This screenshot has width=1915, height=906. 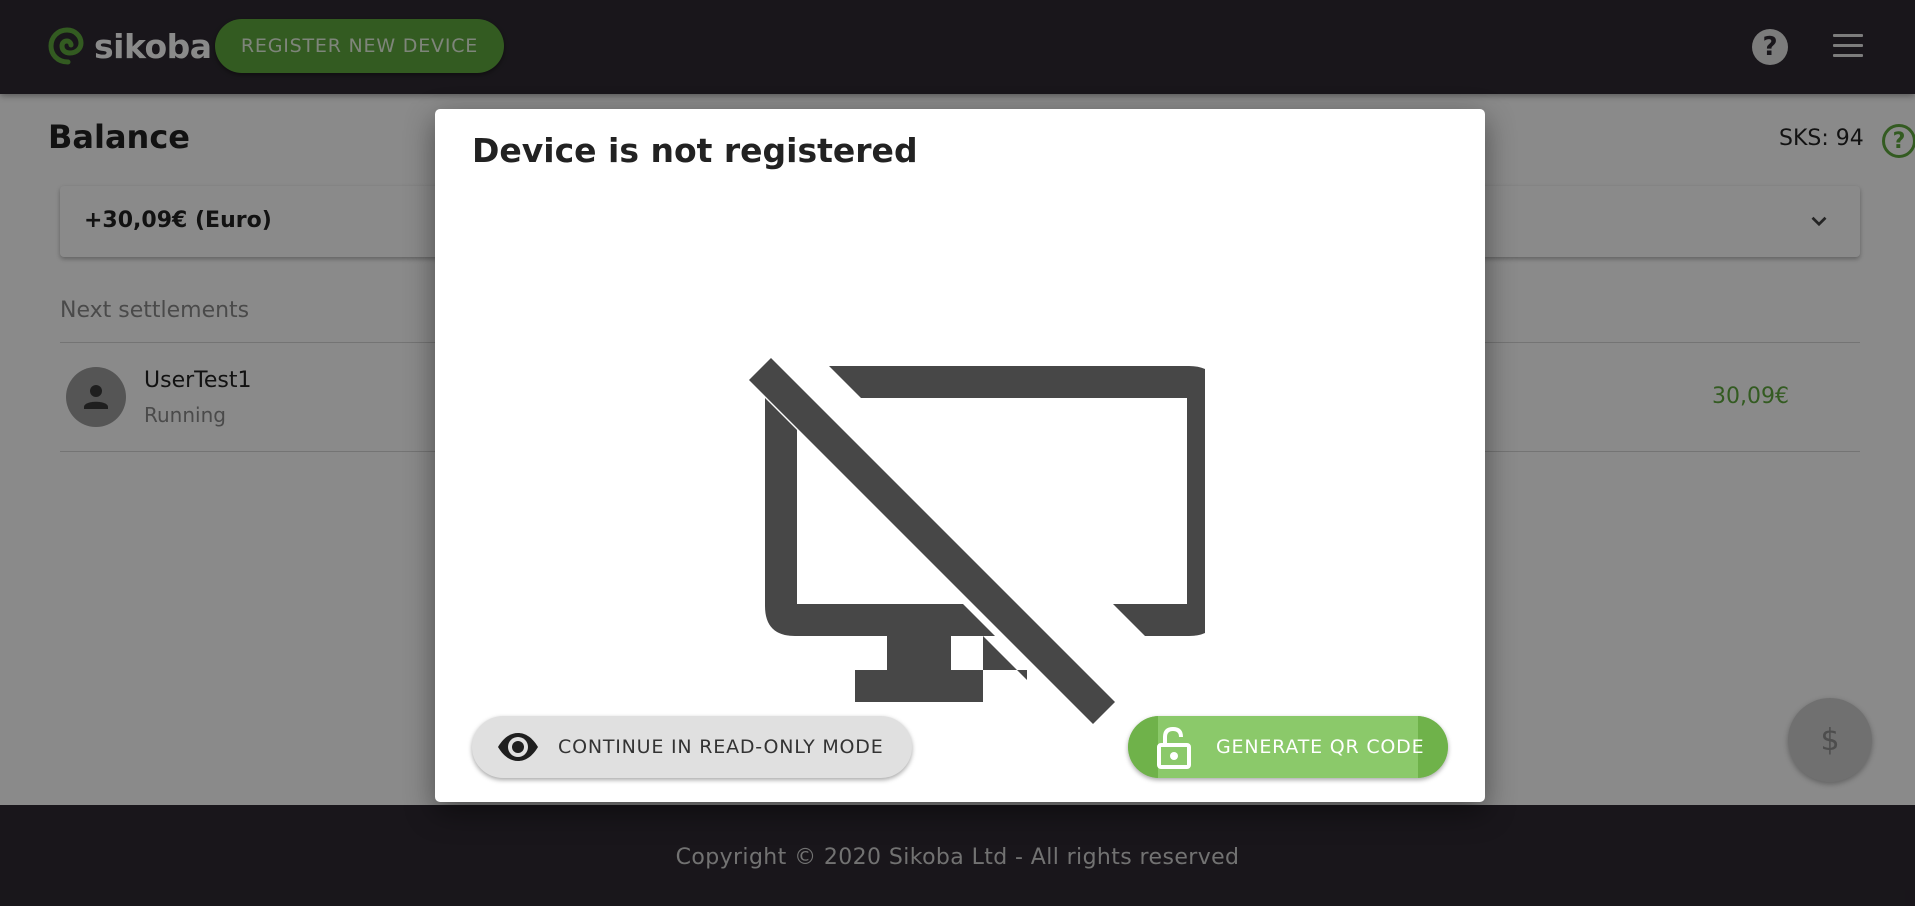 I want to click on continue-read-only-button: CONTINUE IN READ-ONLY MODE, so click(x=692, y=747).